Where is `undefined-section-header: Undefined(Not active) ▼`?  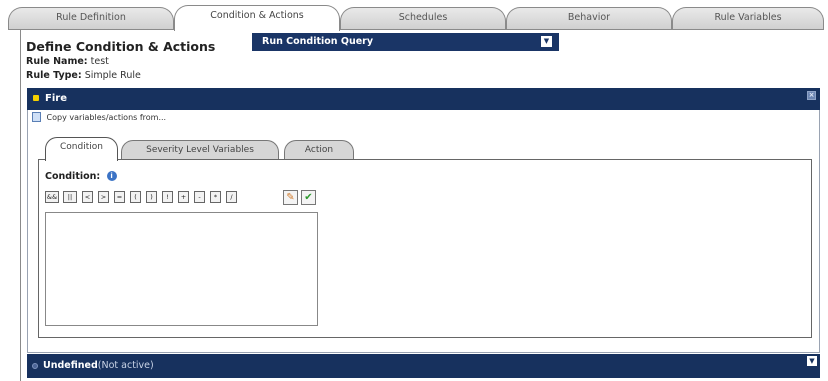
undefined-section-header: Undefined(Not active) ▼ is located at coordinates (423, 366).